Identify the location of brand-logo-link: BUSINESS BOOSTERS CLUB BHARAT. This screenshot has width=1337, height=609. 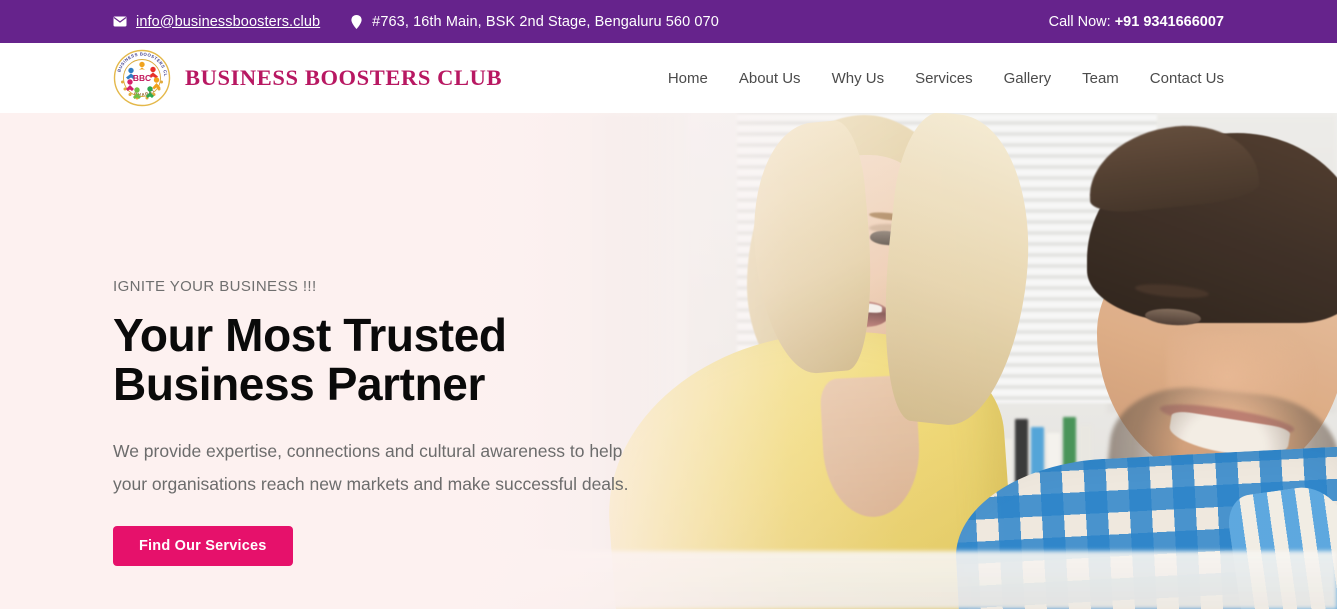
(307, 78).